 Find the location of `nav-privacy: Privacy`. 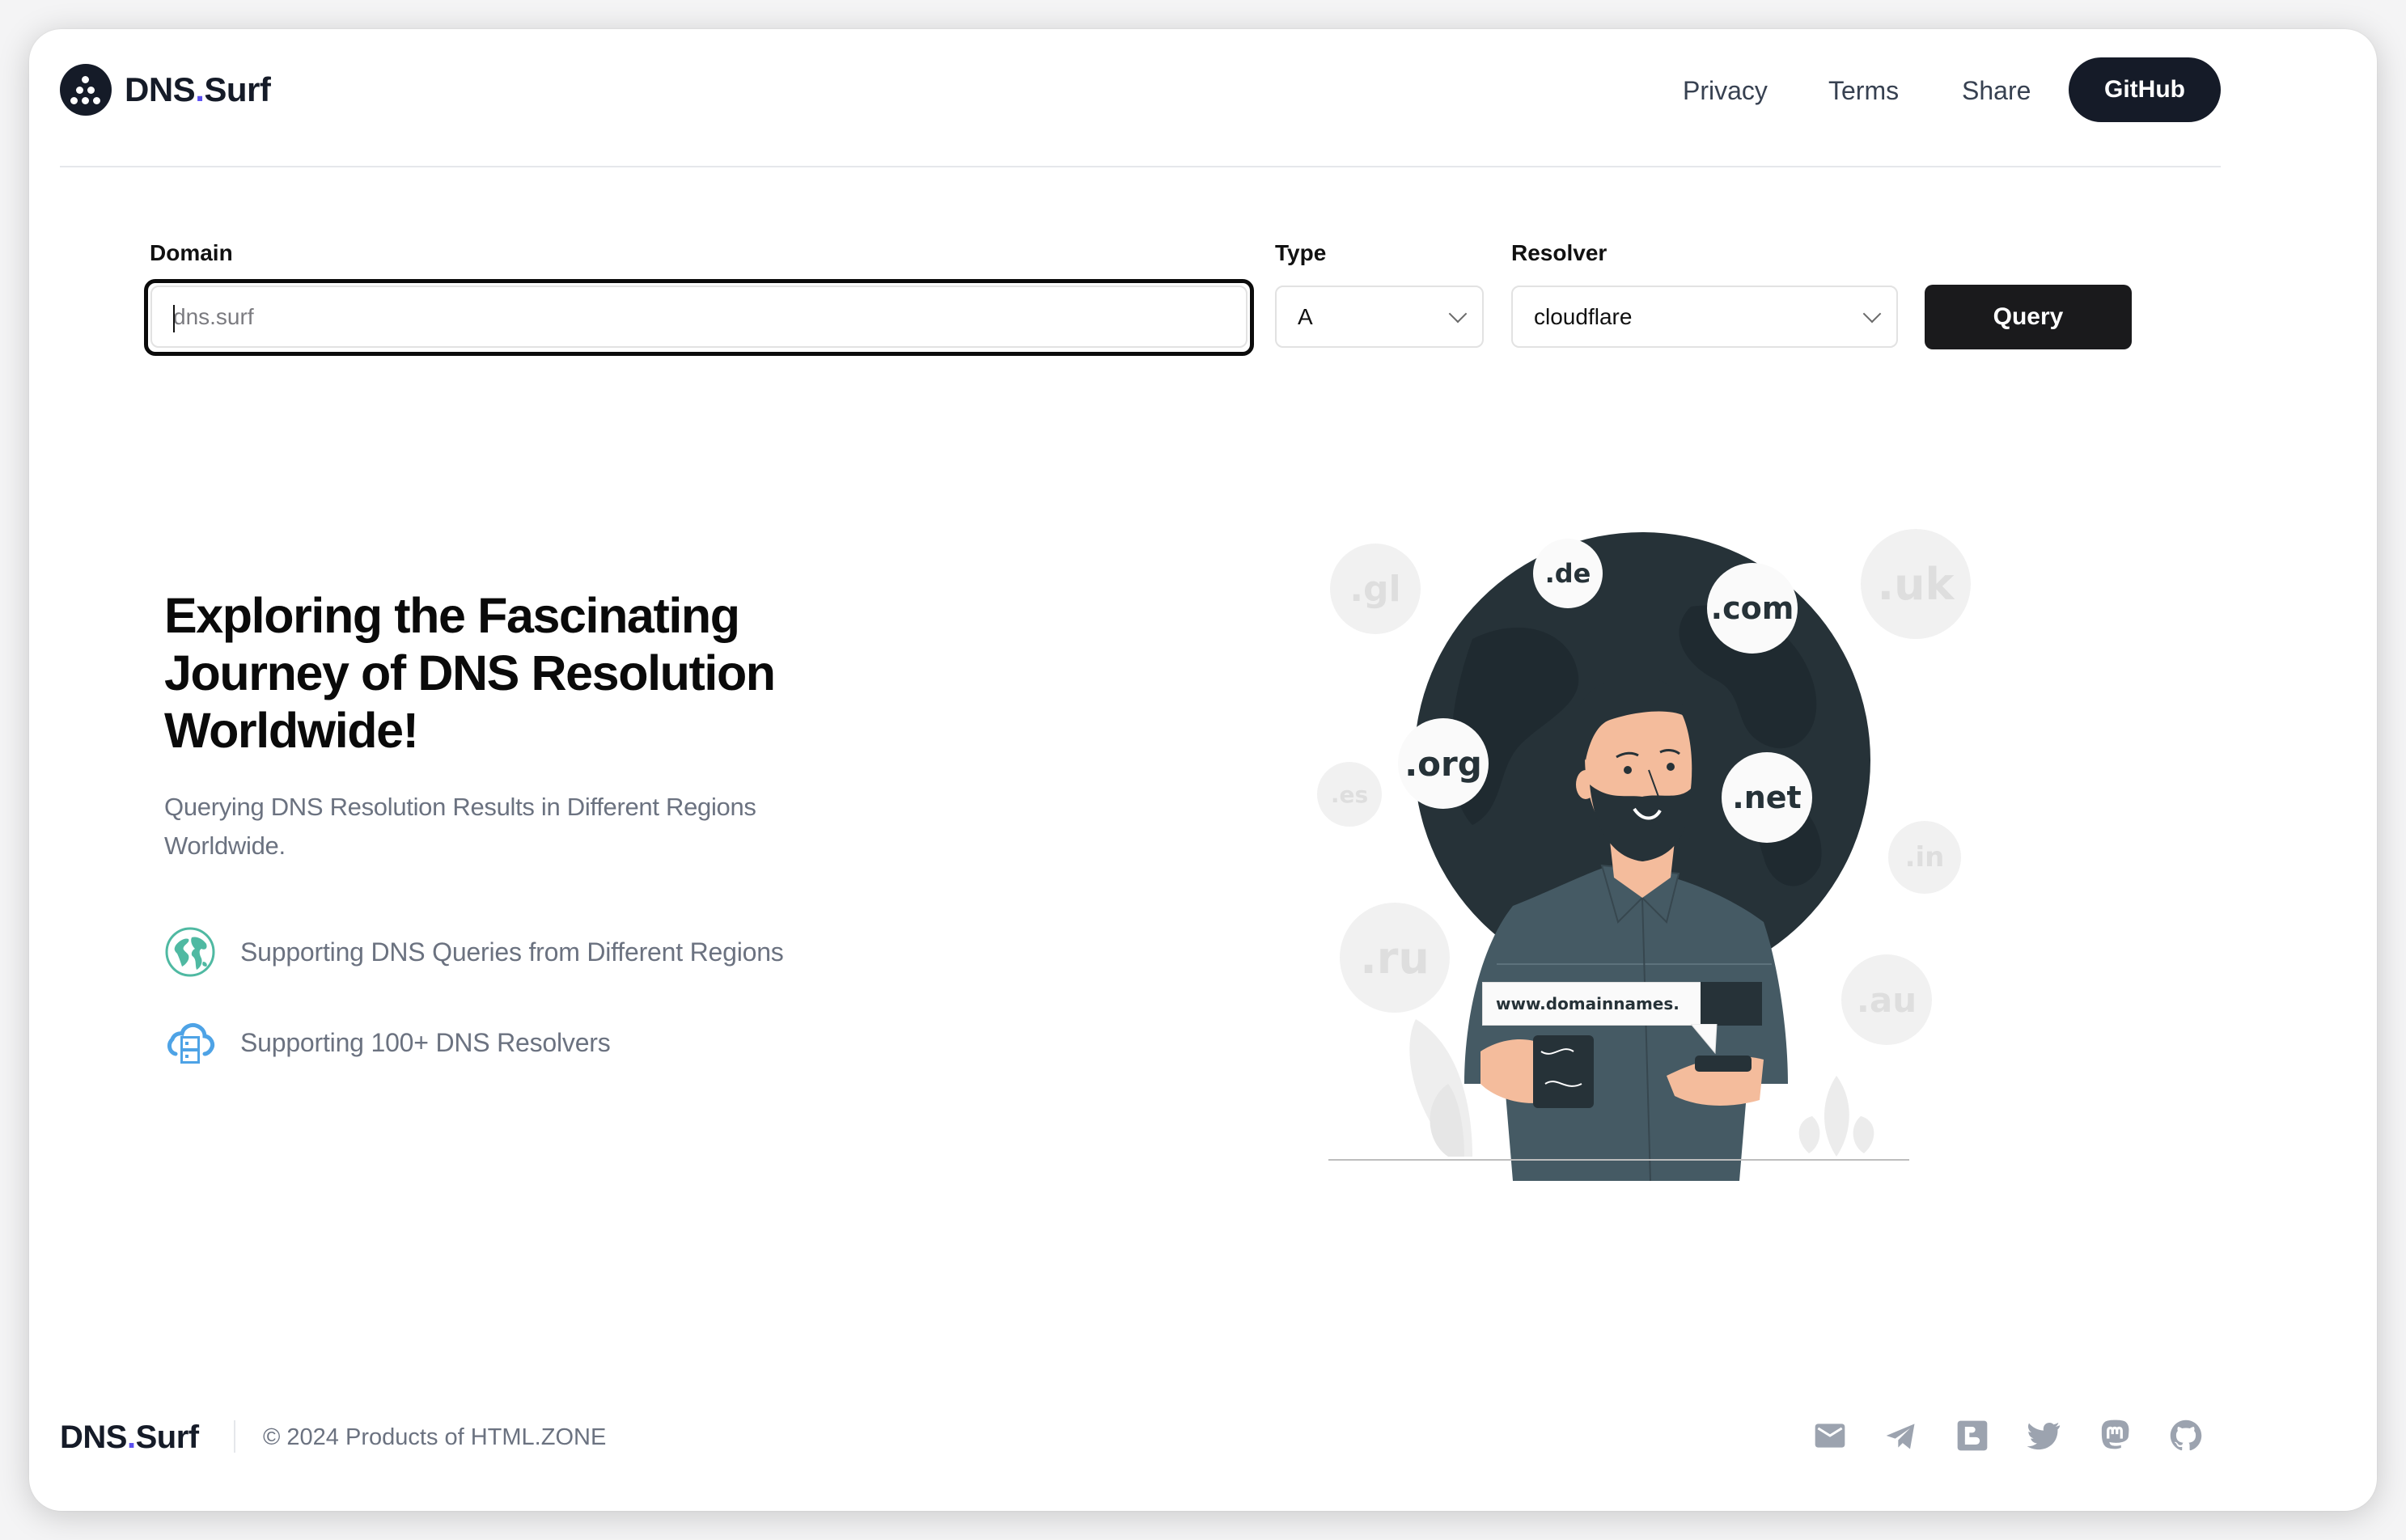

nav-privacy: Privacy is located at coordinates (1725, 90).